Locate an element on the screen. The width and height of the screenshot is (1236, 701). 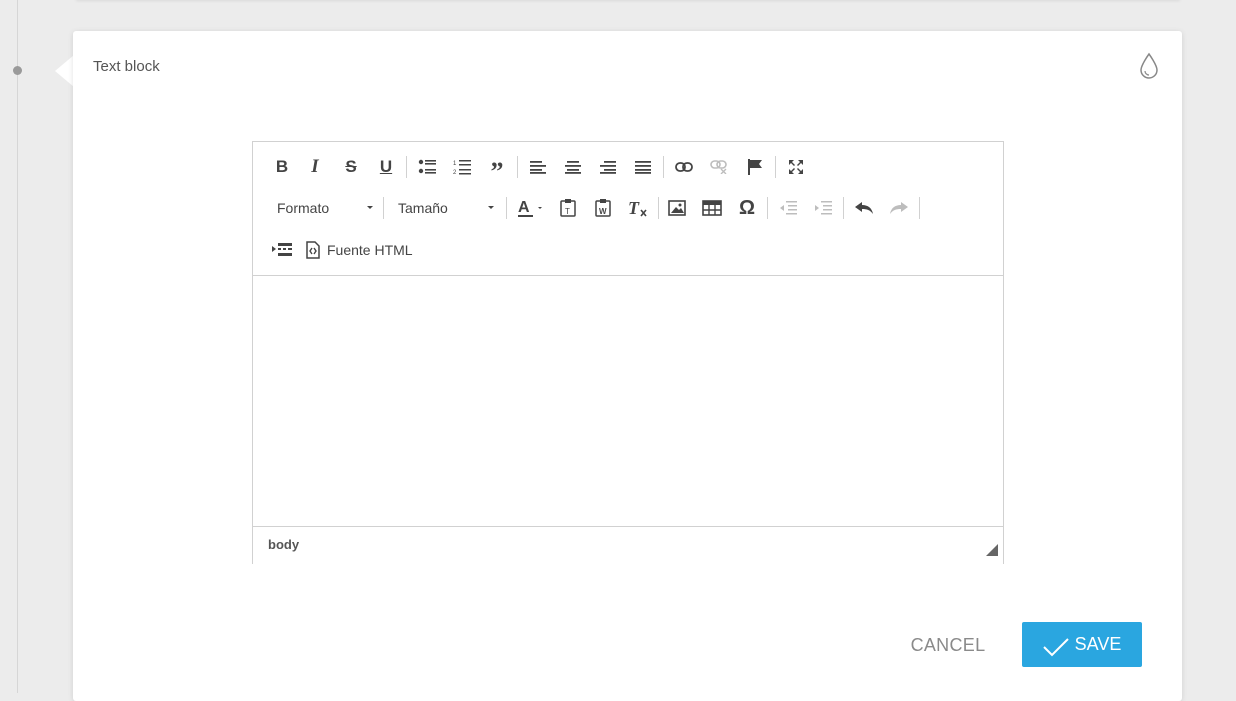
undo-button is located at coordinates (864, 208).